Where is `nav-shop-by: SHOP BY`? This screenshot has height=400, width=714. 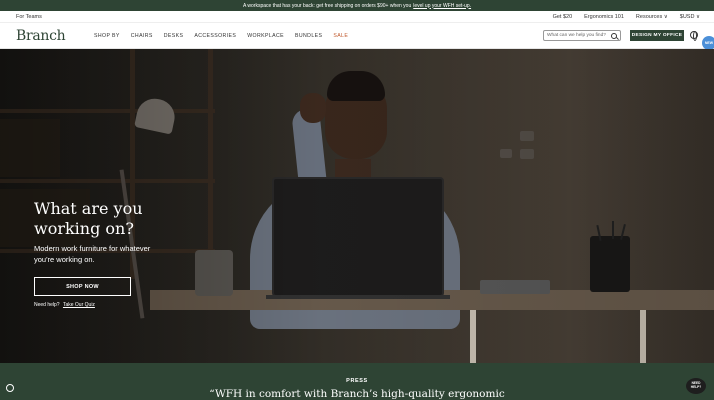 nav-shop-by: SHOP BY is located at coordinates (107, 36).